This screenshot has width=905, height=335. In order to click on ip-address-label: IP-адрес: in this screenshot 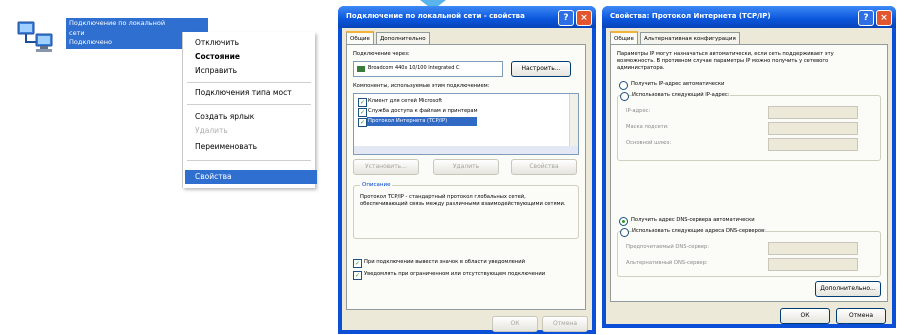, I will do `click(638, 111)`.